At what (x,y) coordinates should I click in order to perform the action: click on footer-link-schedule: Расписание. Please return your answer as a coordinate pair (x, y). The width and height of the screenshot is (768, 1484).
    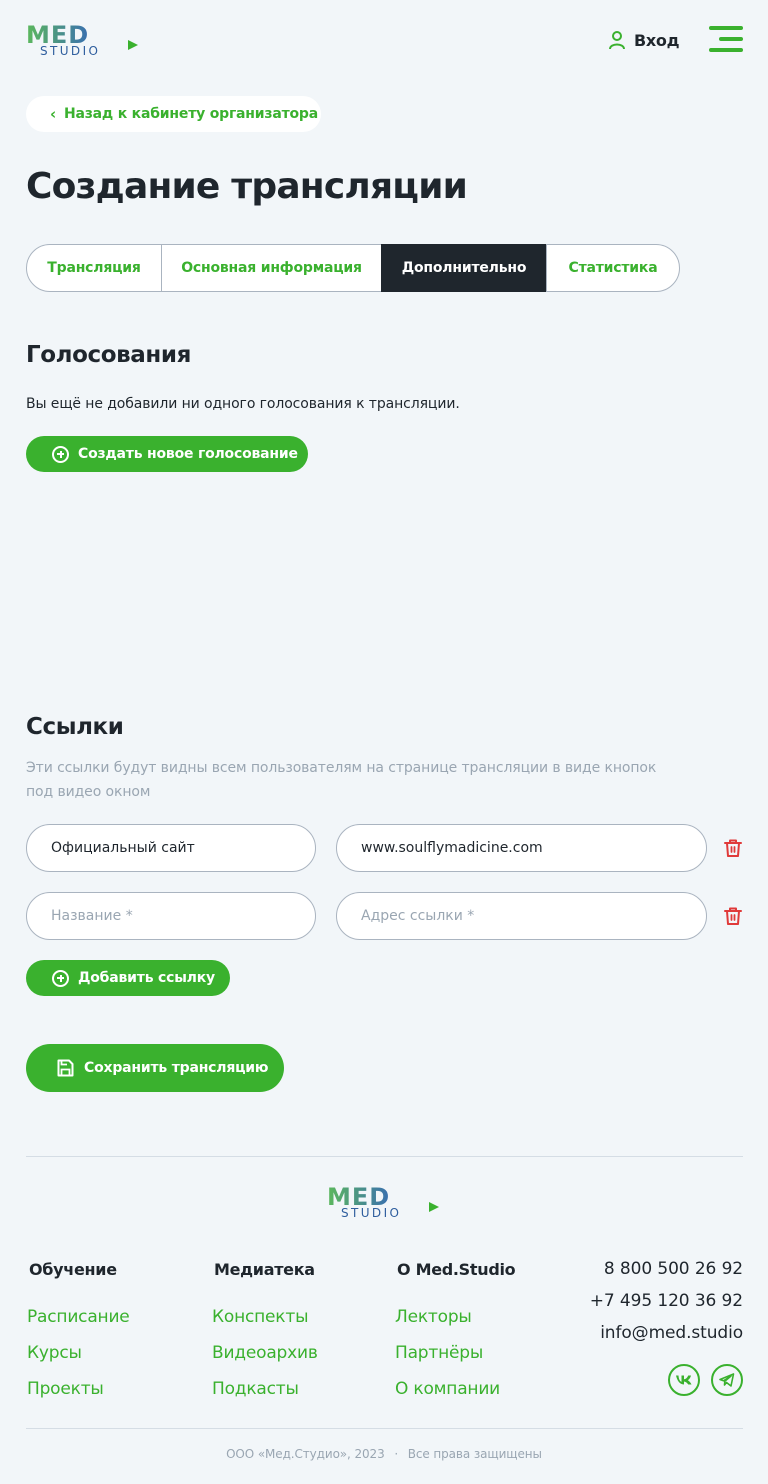
    Looking at the image, I should click on (78, 1317).